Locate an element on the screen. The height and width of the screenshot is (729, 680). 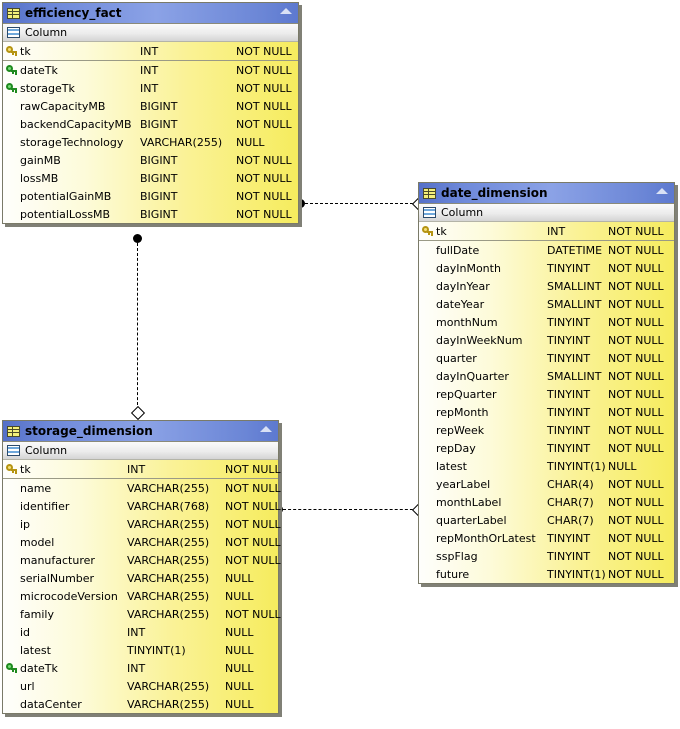
column-name: repMonthOrLatest is located at coordinates (486, 538).